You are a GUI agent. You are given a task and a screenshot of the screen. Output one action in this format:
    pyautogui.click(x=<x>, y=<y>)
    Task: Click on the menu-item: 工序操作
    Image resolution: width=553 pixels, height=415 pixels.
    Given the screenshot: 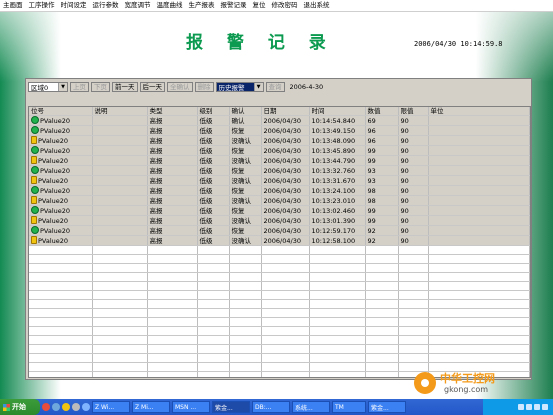 What is the action you would take?
    pyautogui.click(x=42, y=5)
    